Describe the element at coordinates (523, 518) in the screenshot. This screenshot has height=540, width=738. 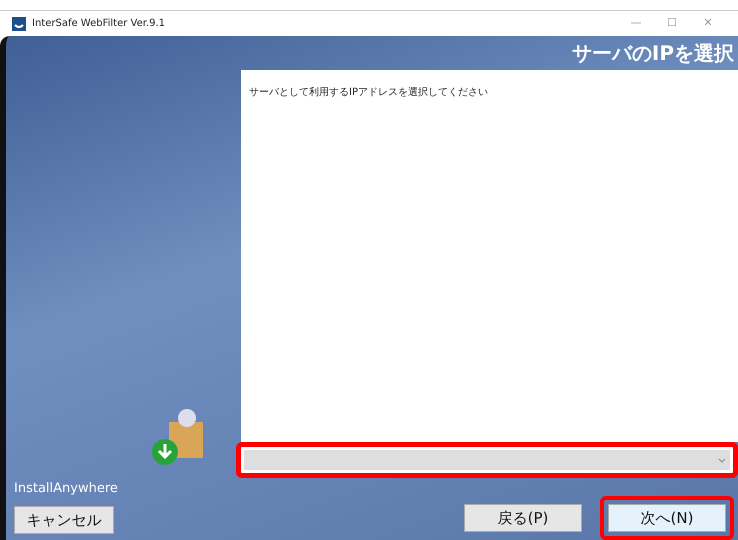
I see `back-button: 戻る(P)` at that location.